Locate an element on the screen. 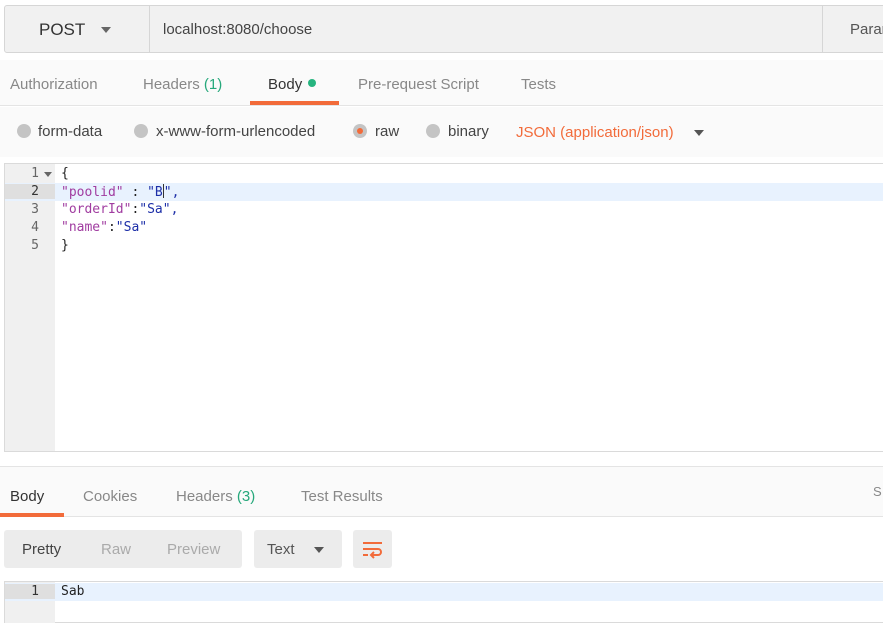  wrap-lines-button is located at coordinates (372, 549).